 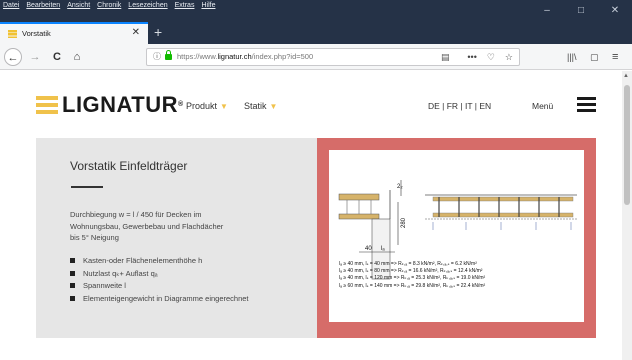 What do you see at coordinates (160, 274) in the screenshot?
I see `list-item: Nutzlast qₖ+ Auflast qₐ` at bounding box center [160, 274].